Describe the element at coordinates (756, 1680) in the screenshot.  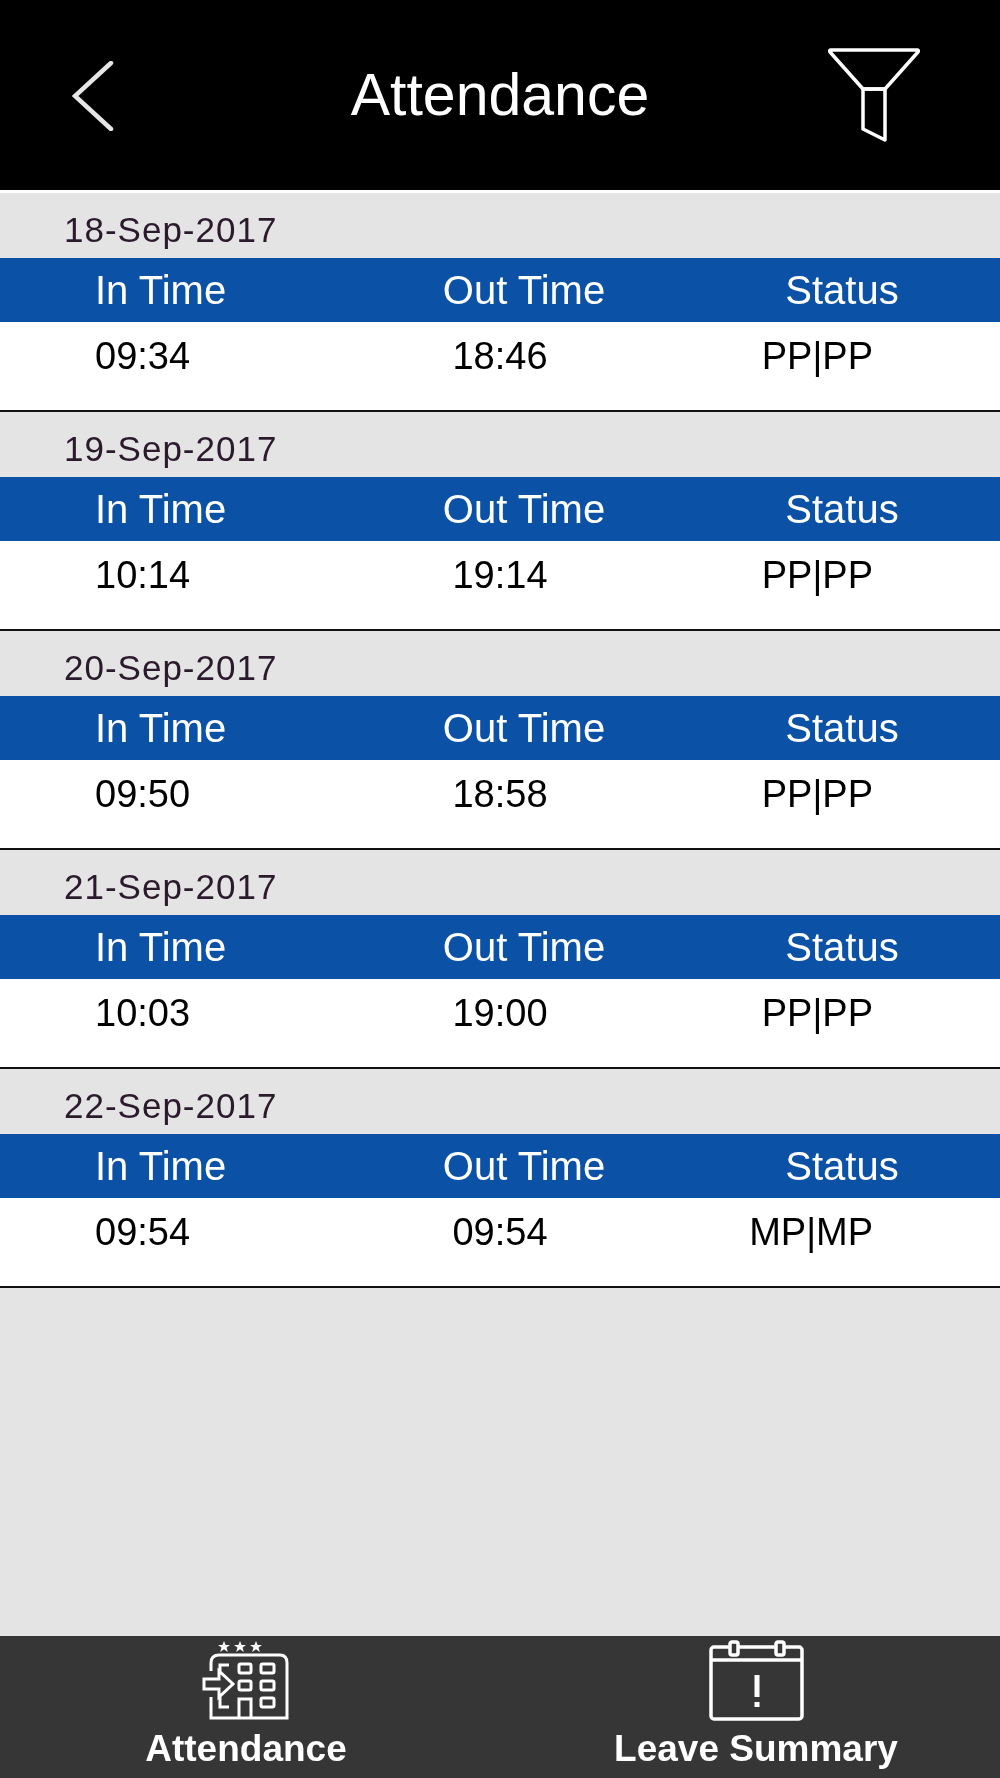
I see `calendar-alert-icon` at that location.